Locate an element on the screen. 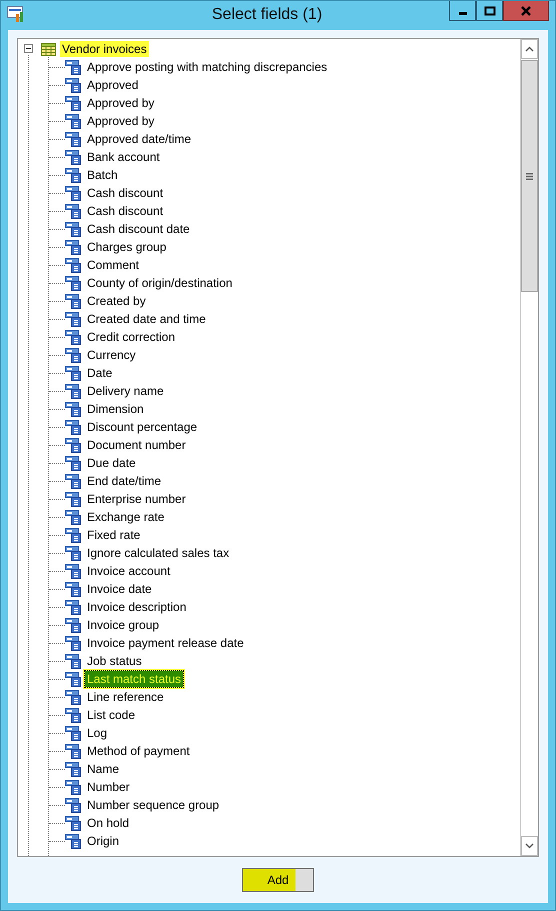  scroll-down-button is located at coordinates (529, 846).